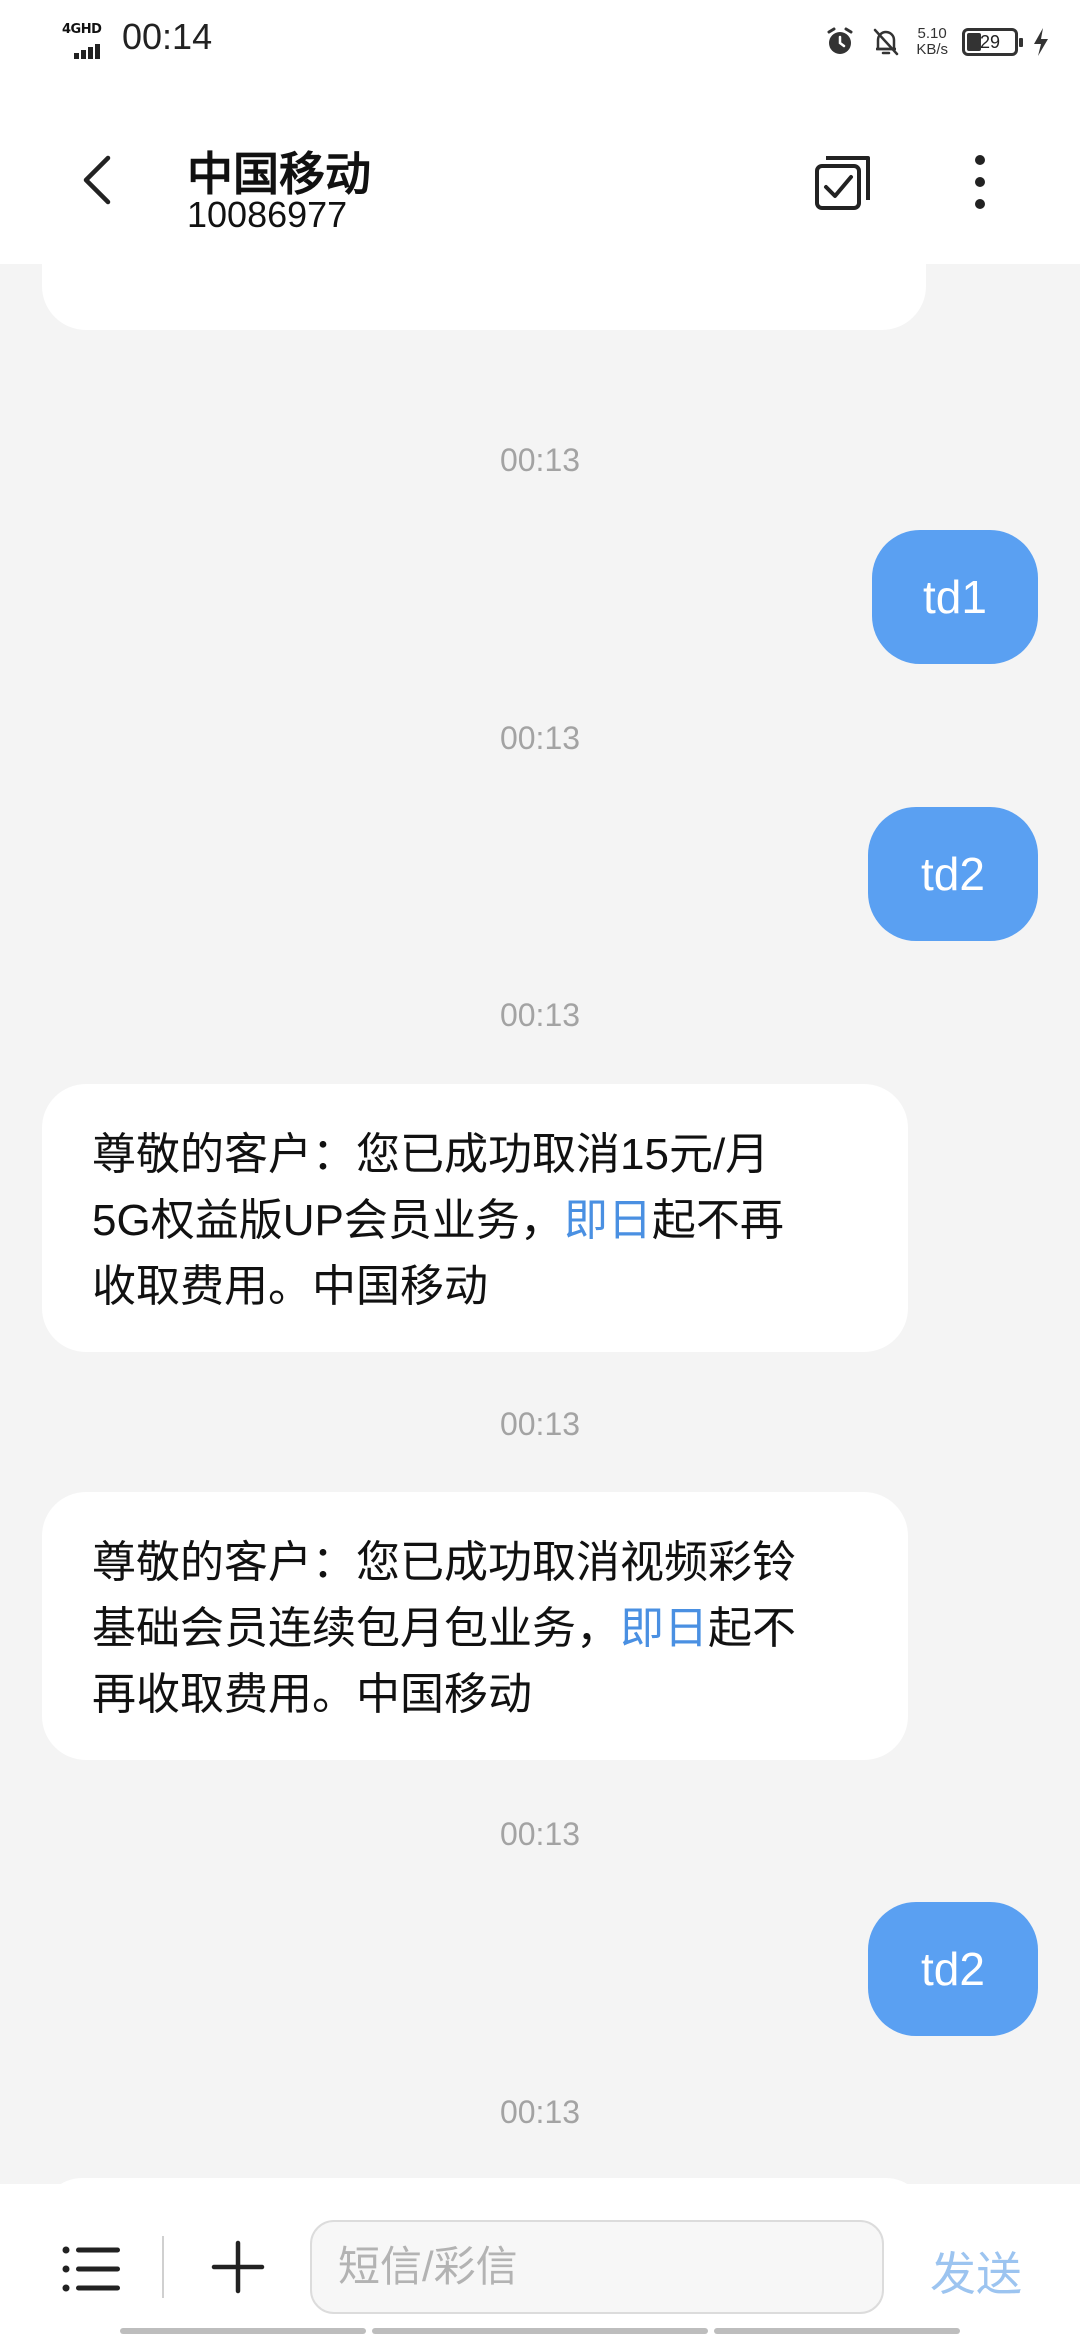 This screenshot has height=2340, width=1080. Describe the element at coordinates (932, 49) in the screenshot. I see `speed-unit: KB/s` at that location.